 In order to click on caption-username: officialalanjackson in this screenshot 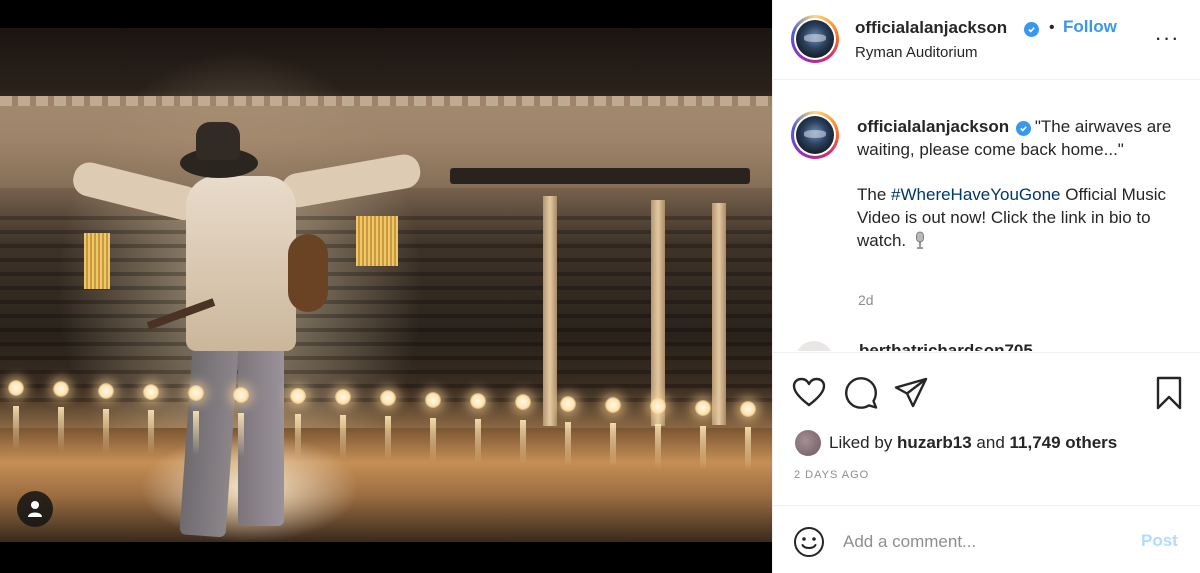, I will do `click(933, 126)`.